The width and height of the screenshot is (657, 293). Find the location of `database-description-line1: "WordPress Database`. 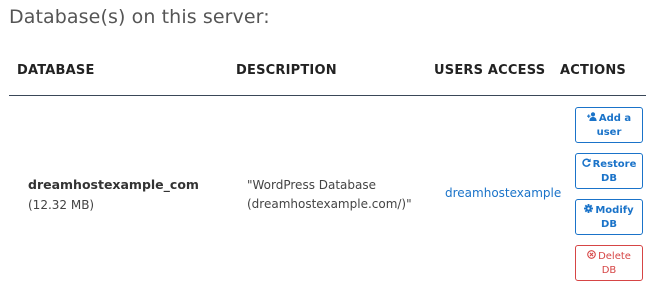

database-description-line1: "WordPress Database is located at coordinates (312, 185).